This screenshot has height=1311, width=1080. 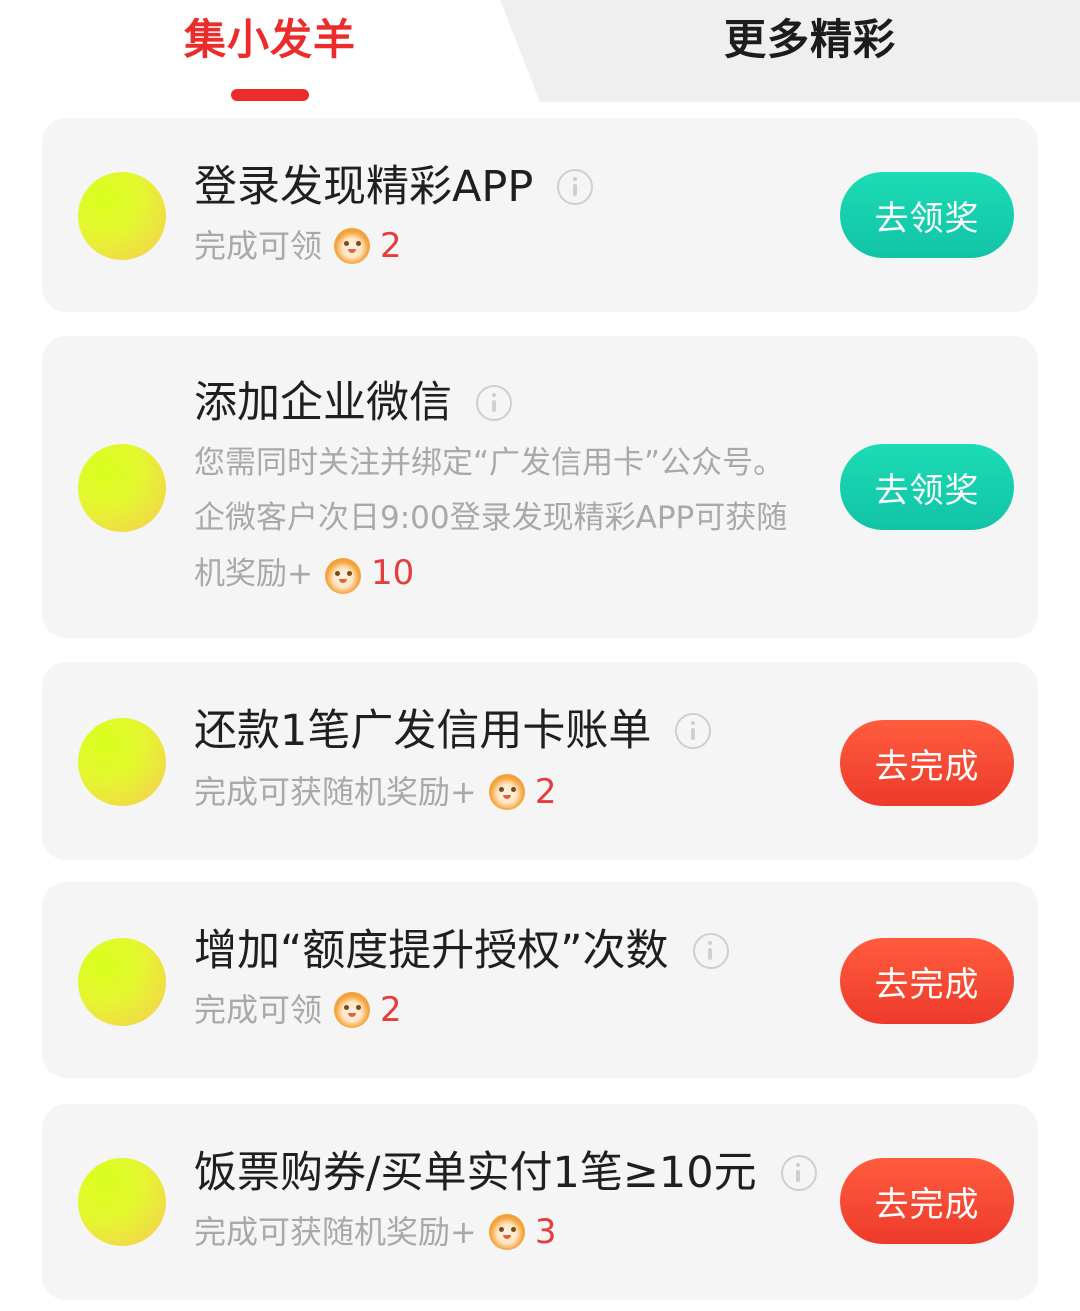 What do you see at coordinates (270, 36) in the screenshot?
I see `tab-ji-xiao-fa-yang: 集小发羊` at bounding box center [270, 36].